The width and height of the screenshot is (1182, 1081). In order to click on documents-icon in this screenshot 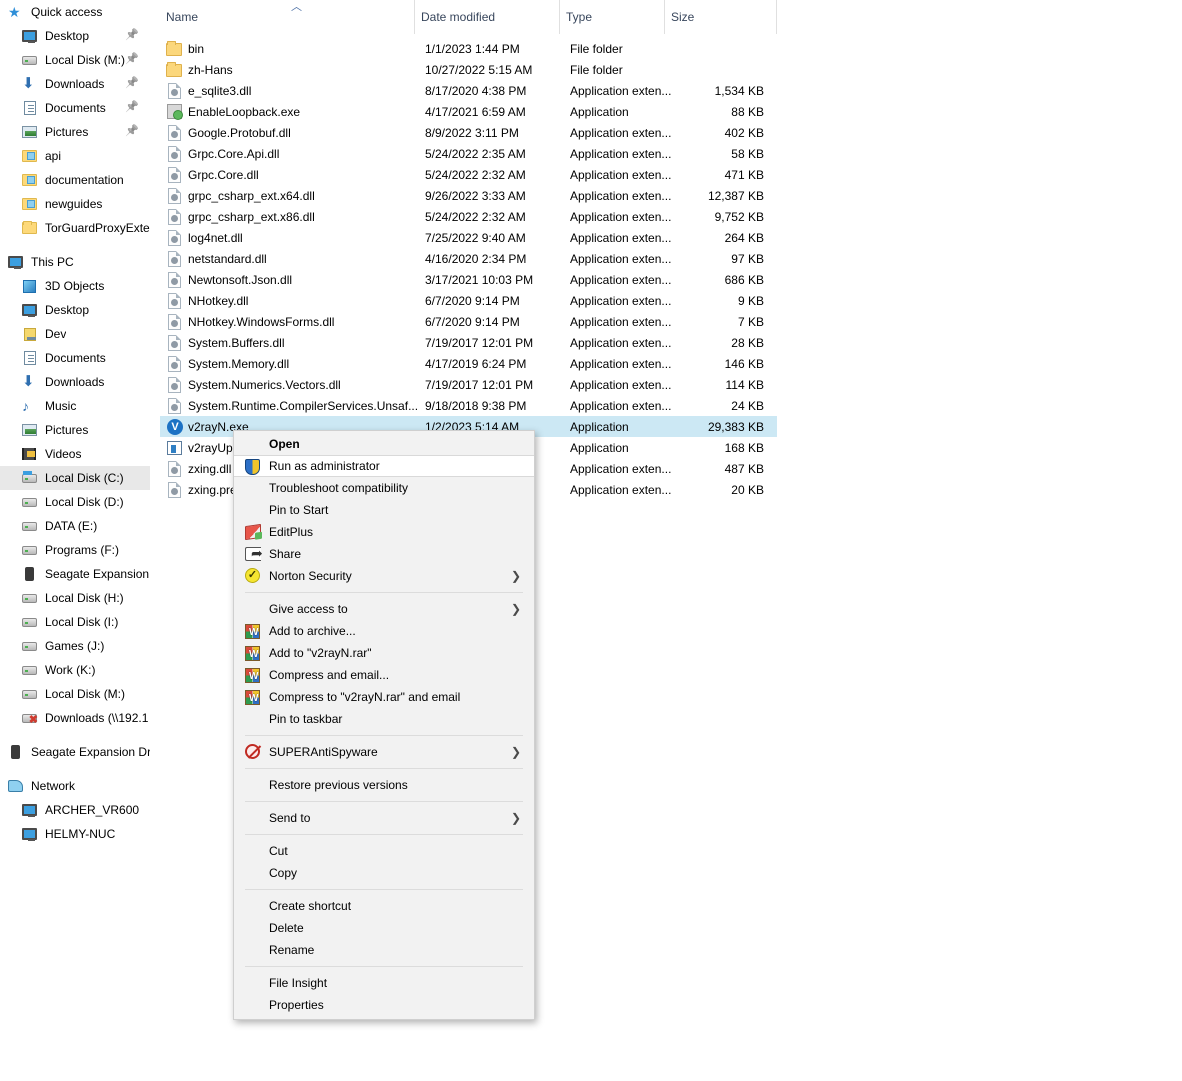, I will do `click(30, 358)`.